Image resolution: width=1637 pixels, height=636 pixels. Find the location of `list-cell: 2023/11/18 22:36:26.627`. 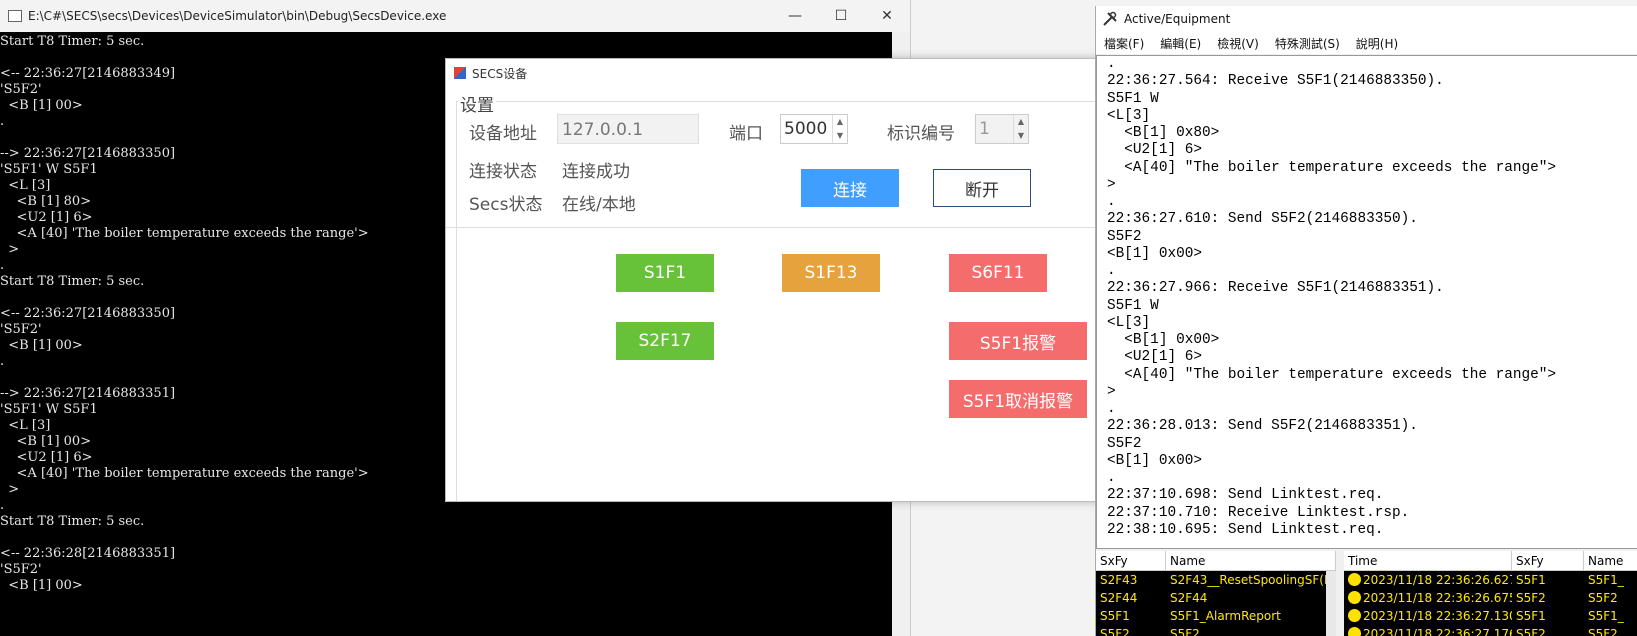

list-cell: 2023/11/18 22:36:26.627 is located at coordinates (1437, 580).